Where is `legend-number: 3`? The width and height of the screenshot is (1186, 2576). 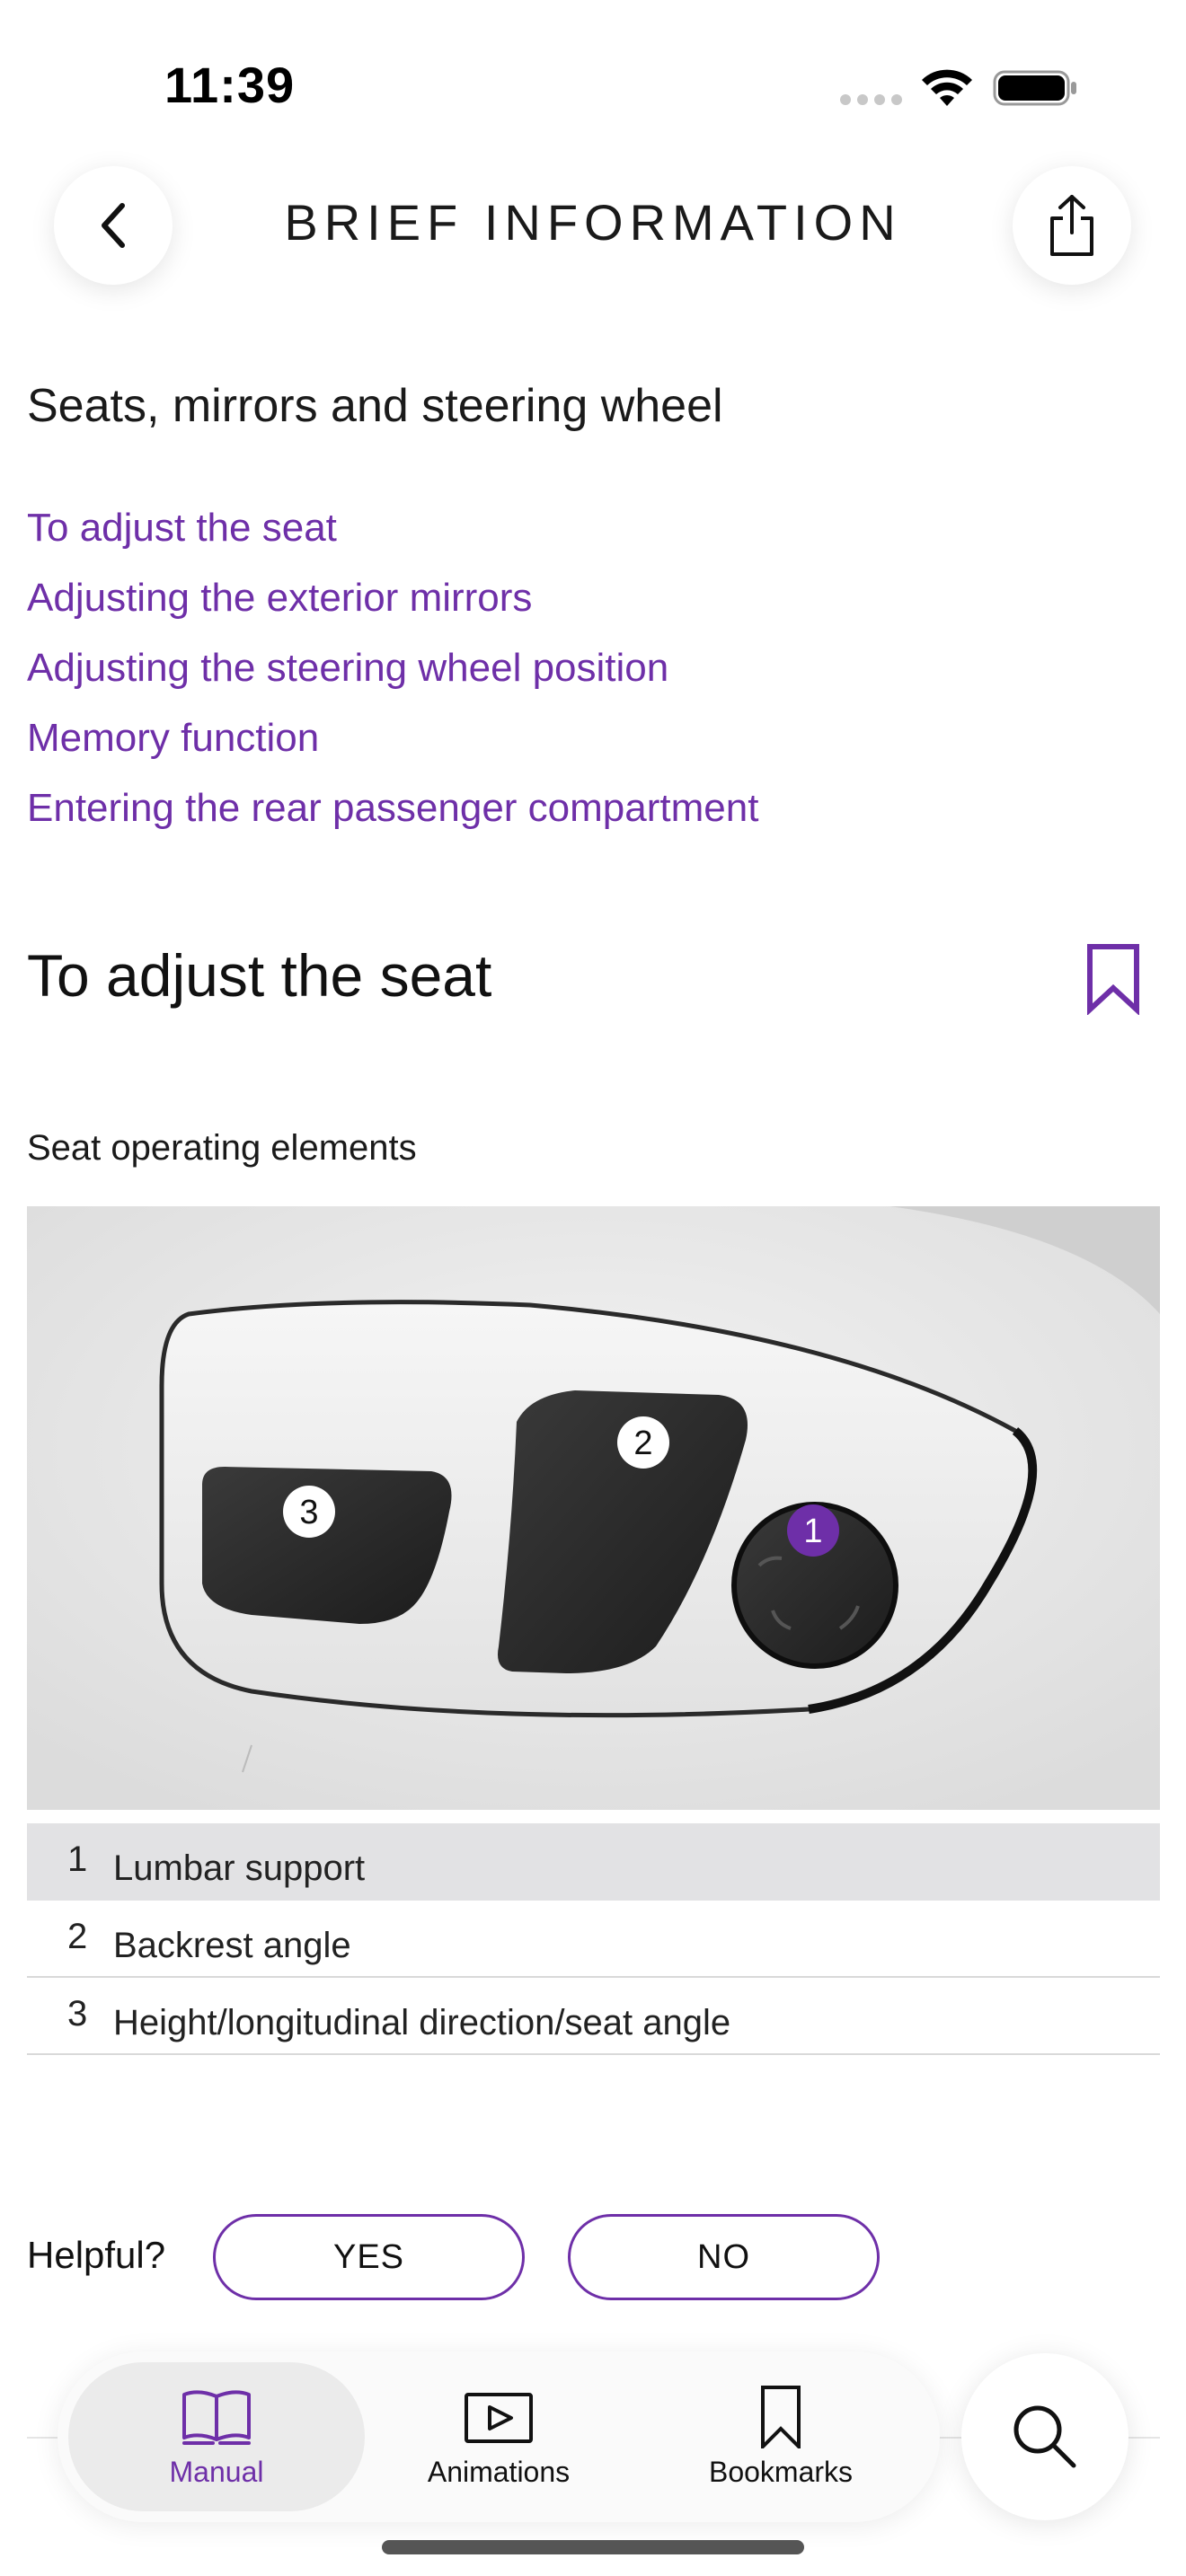 legend-number: 3 is located at coordinates (77, 2013).